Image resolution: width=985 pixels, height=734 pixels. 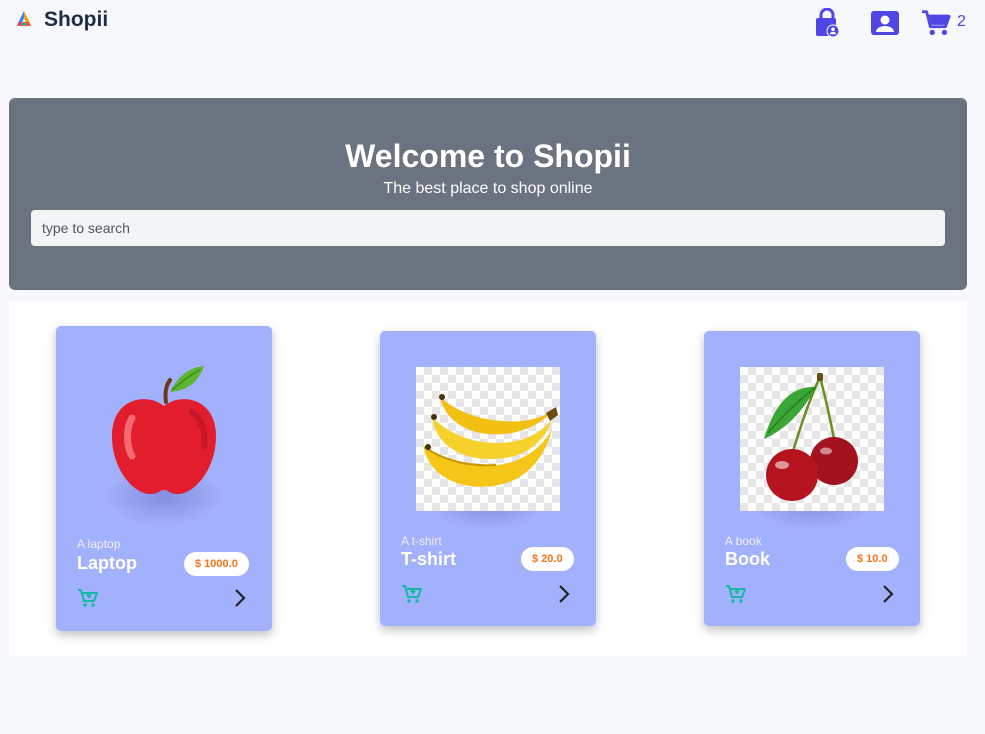 I want to click on shopping-cart-icon, so click(x=936, y=23).